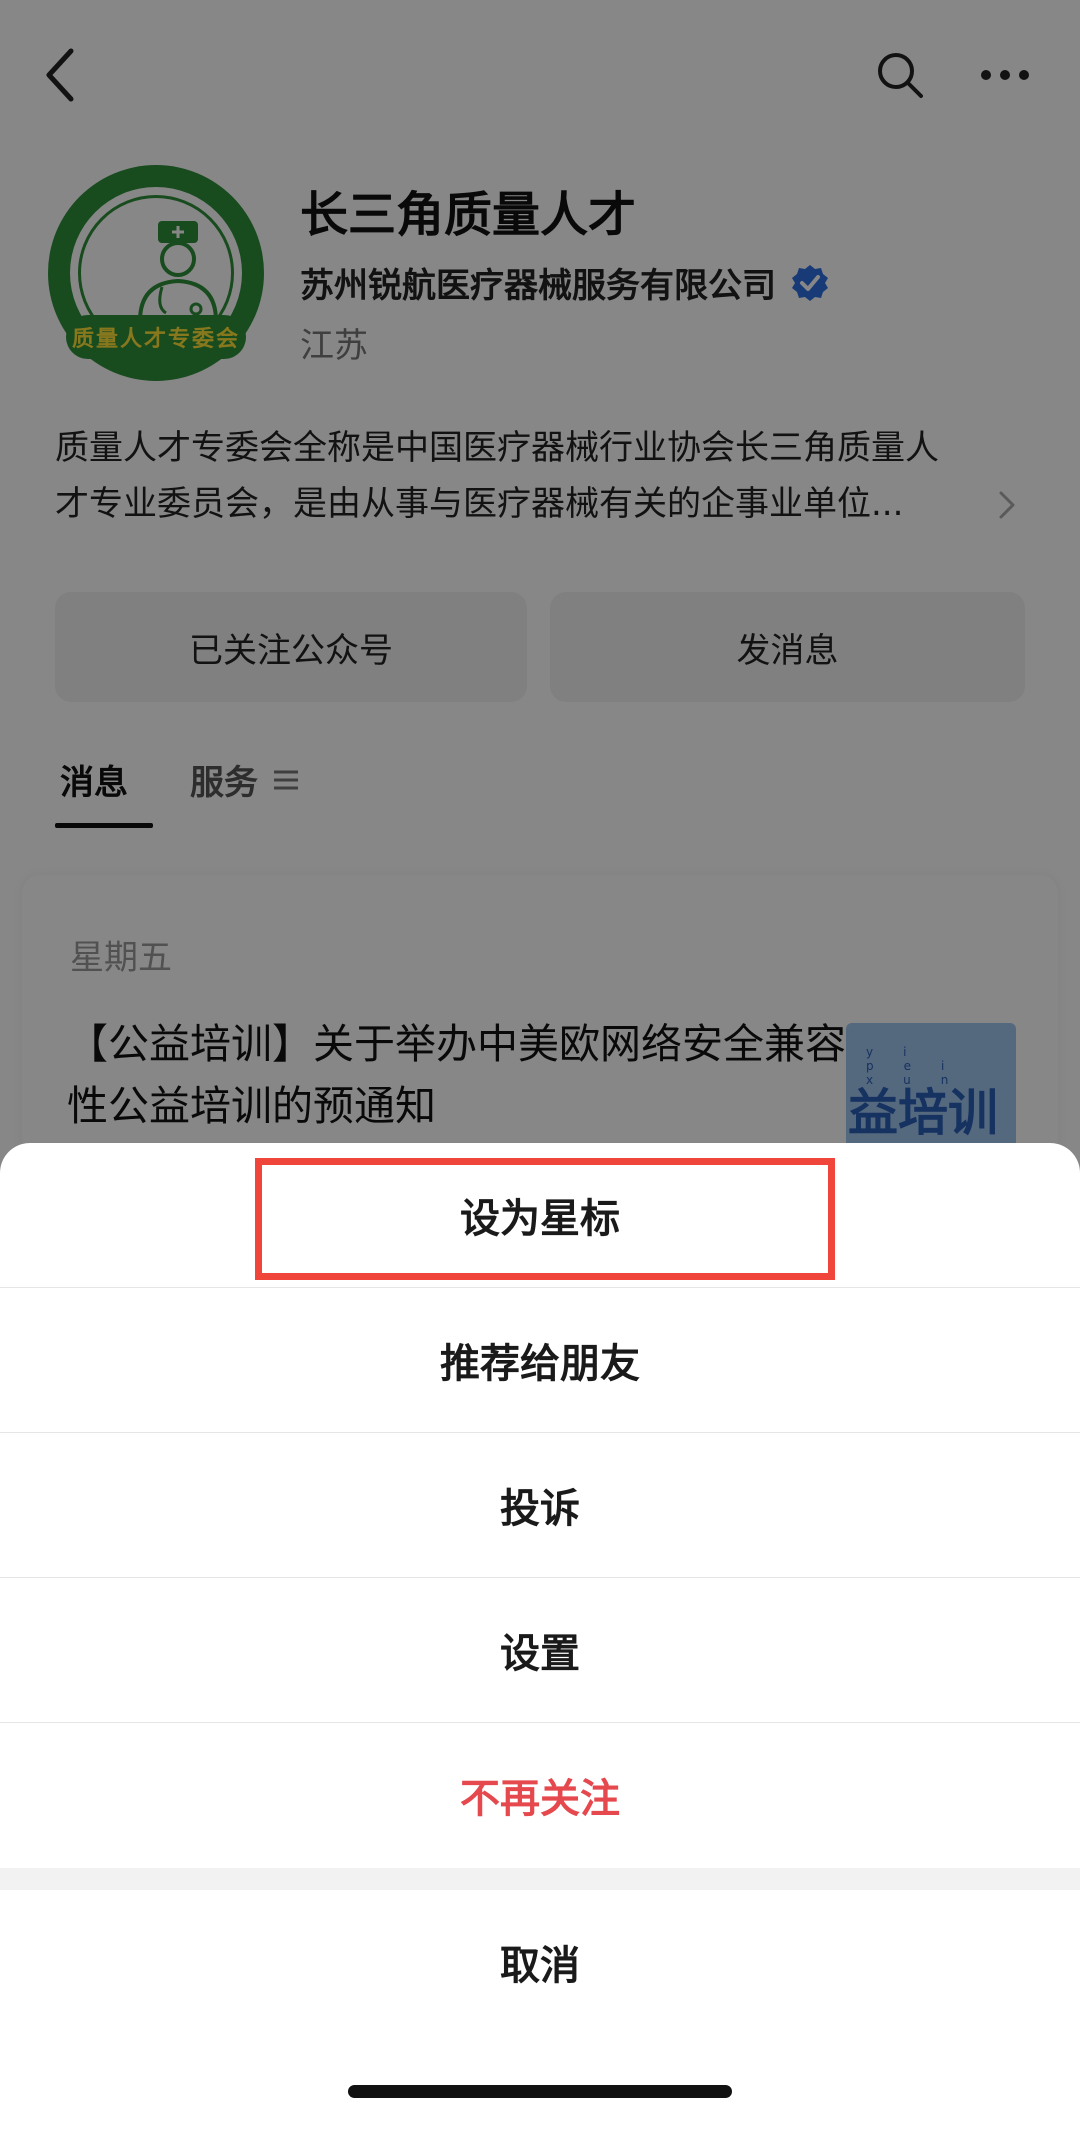 The height and width of the screenshot is (2129, 1080). I want to click on home-indicator, so click(540, 2091).